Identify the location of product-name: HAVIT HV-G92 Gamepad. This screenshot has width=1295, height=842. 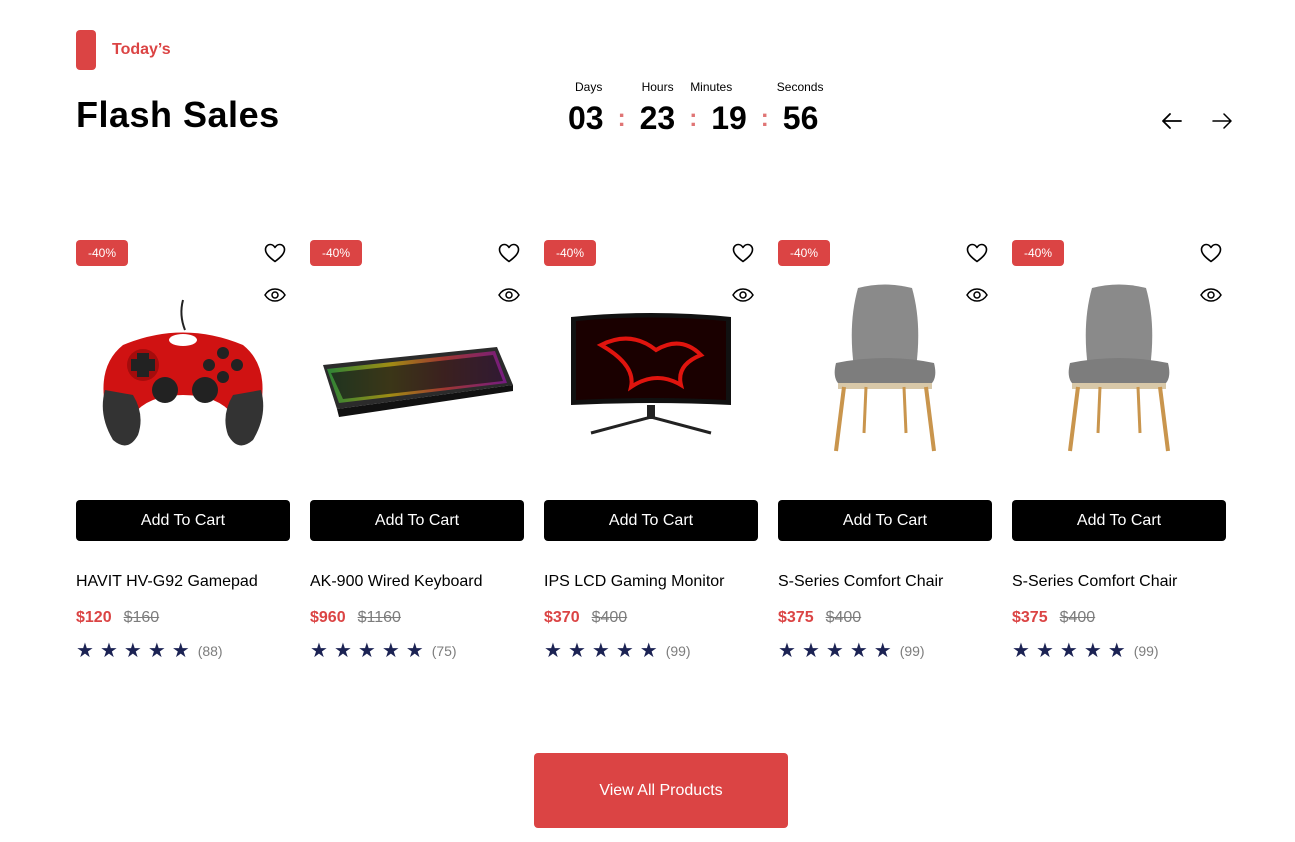
(183, 582).